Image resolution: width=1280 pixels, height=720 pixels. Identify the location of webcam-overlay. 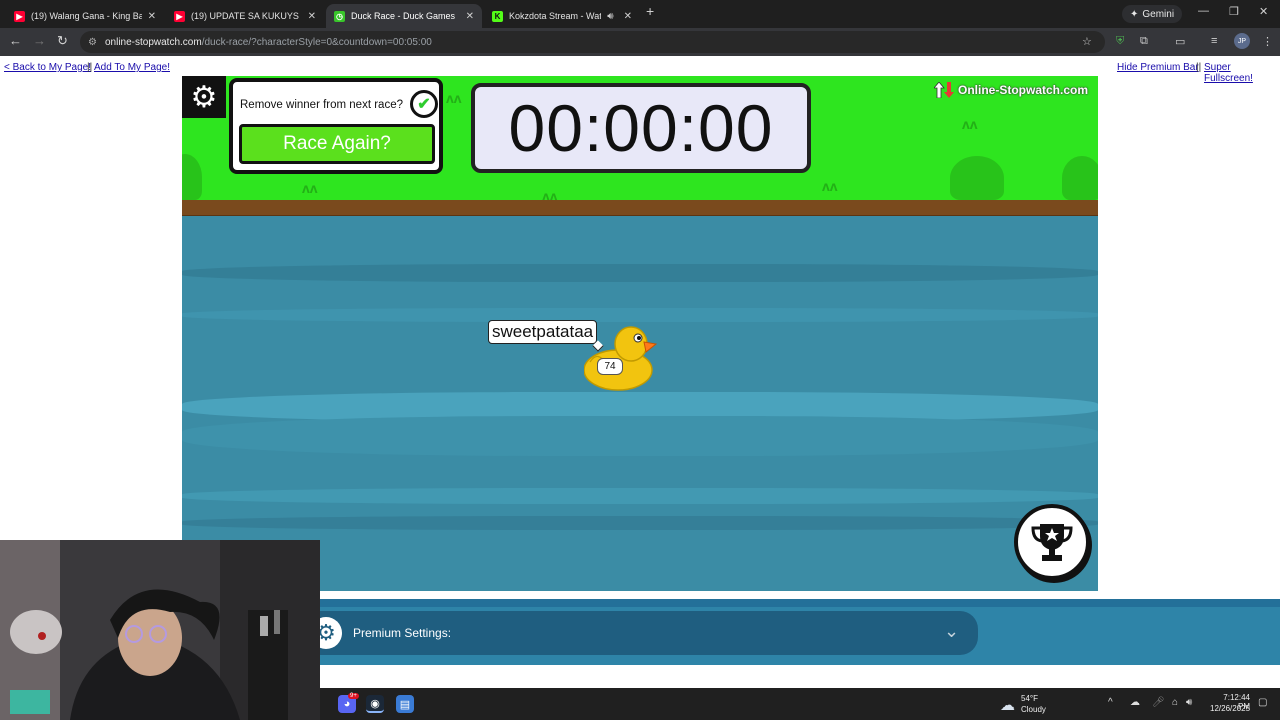
(160, 630).